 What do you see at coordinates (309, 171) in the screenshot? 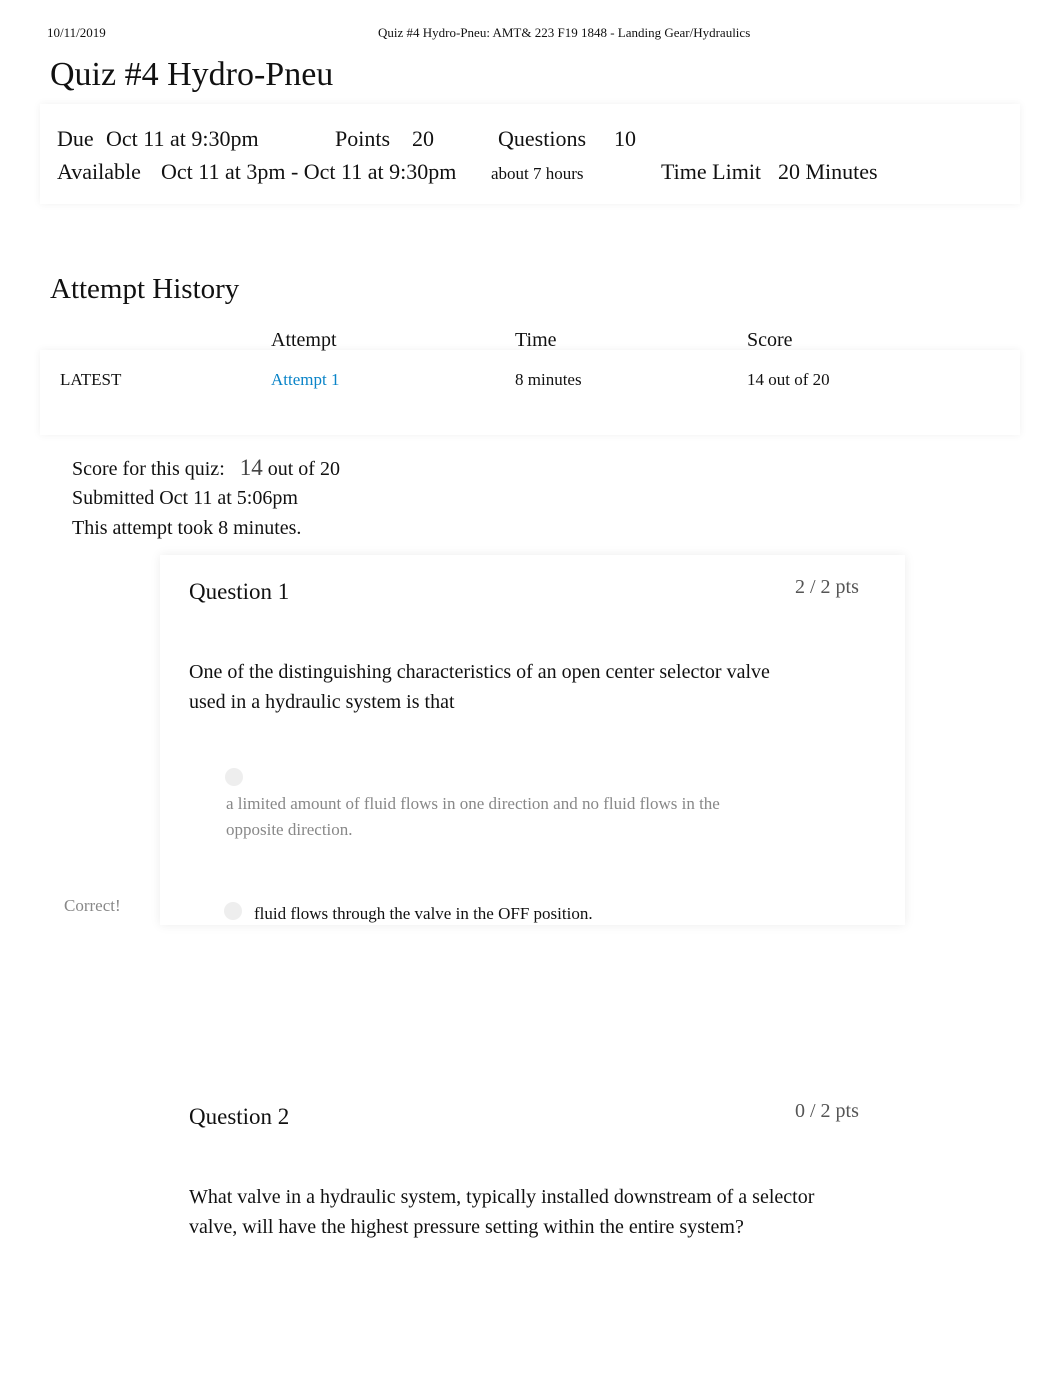
I see `available-value: Oct 11 at 3pm - Oct 11 at 9:30pm` at bounding box center [309, 171].